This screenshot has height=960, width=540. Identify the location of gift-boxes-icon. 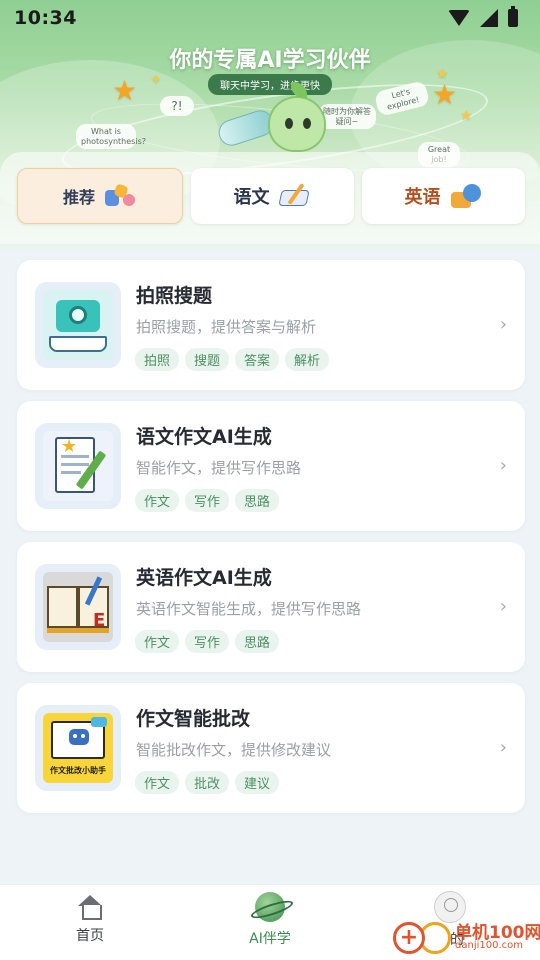
(120, 196).